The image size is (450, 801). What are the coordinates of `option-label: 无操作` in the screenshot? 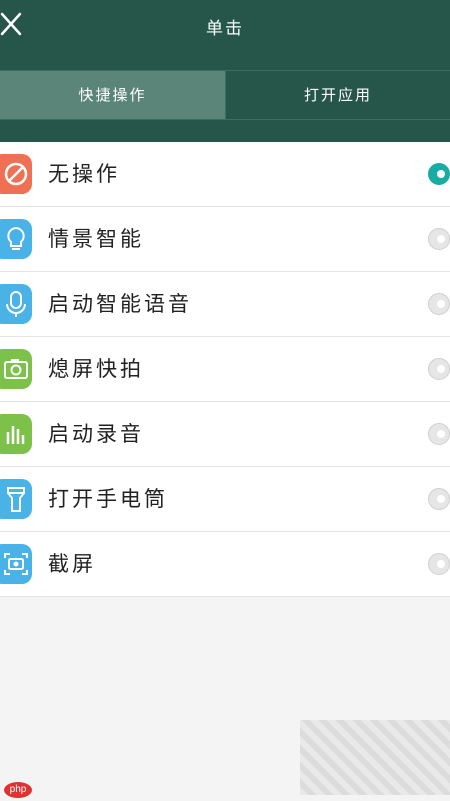 It's located at (84, 174).